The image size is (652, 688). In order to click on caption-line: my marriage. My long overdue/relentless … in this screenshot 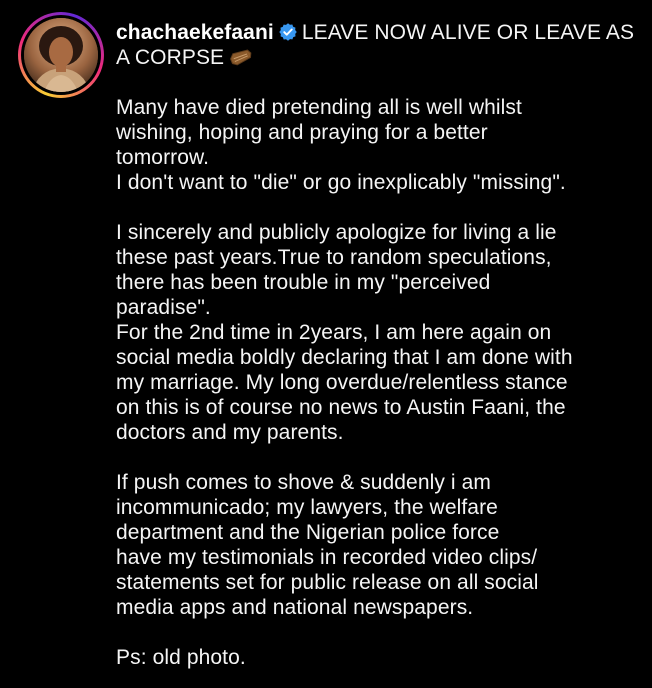, I will do `click(342, 382)`.